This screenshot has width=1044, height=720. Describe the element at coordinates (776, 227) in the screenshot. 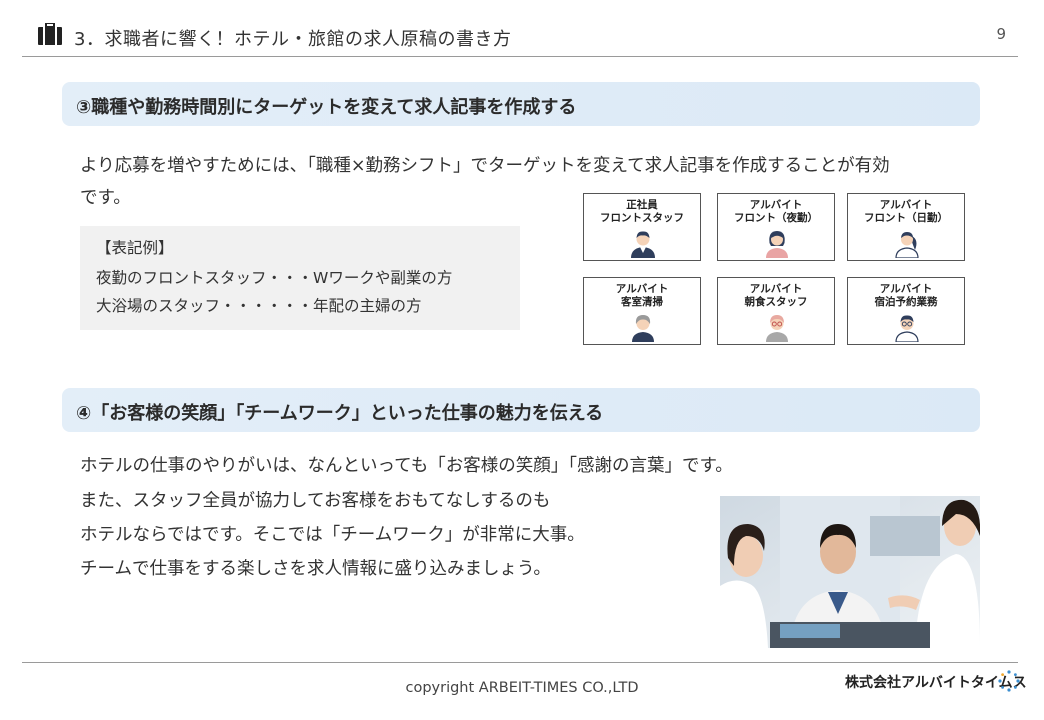

I see `job-card-front-night: アルバイト フロント（夜勤）` at that location.